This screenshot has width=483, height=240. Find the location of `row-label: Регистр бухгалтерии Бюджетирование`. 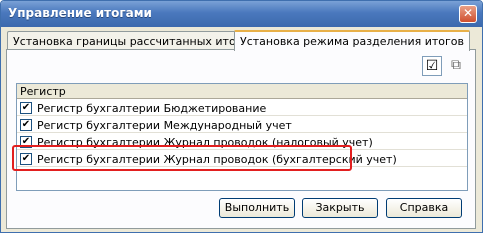

row-label: Регистр бухгалтерии Бюджетирование is located at coordinates (152, 108).